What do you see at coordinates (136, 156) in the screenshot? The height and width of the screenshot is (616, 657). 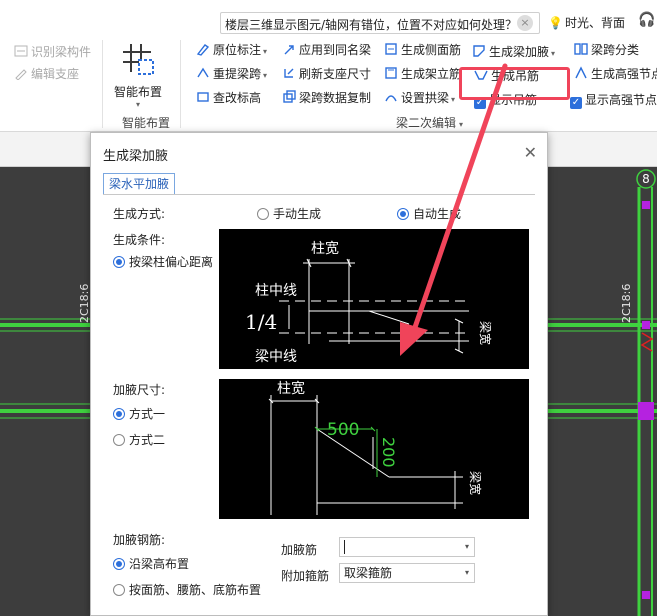 I see `dialog-title: 生成梁加腋` at bounding box center [136, 156].